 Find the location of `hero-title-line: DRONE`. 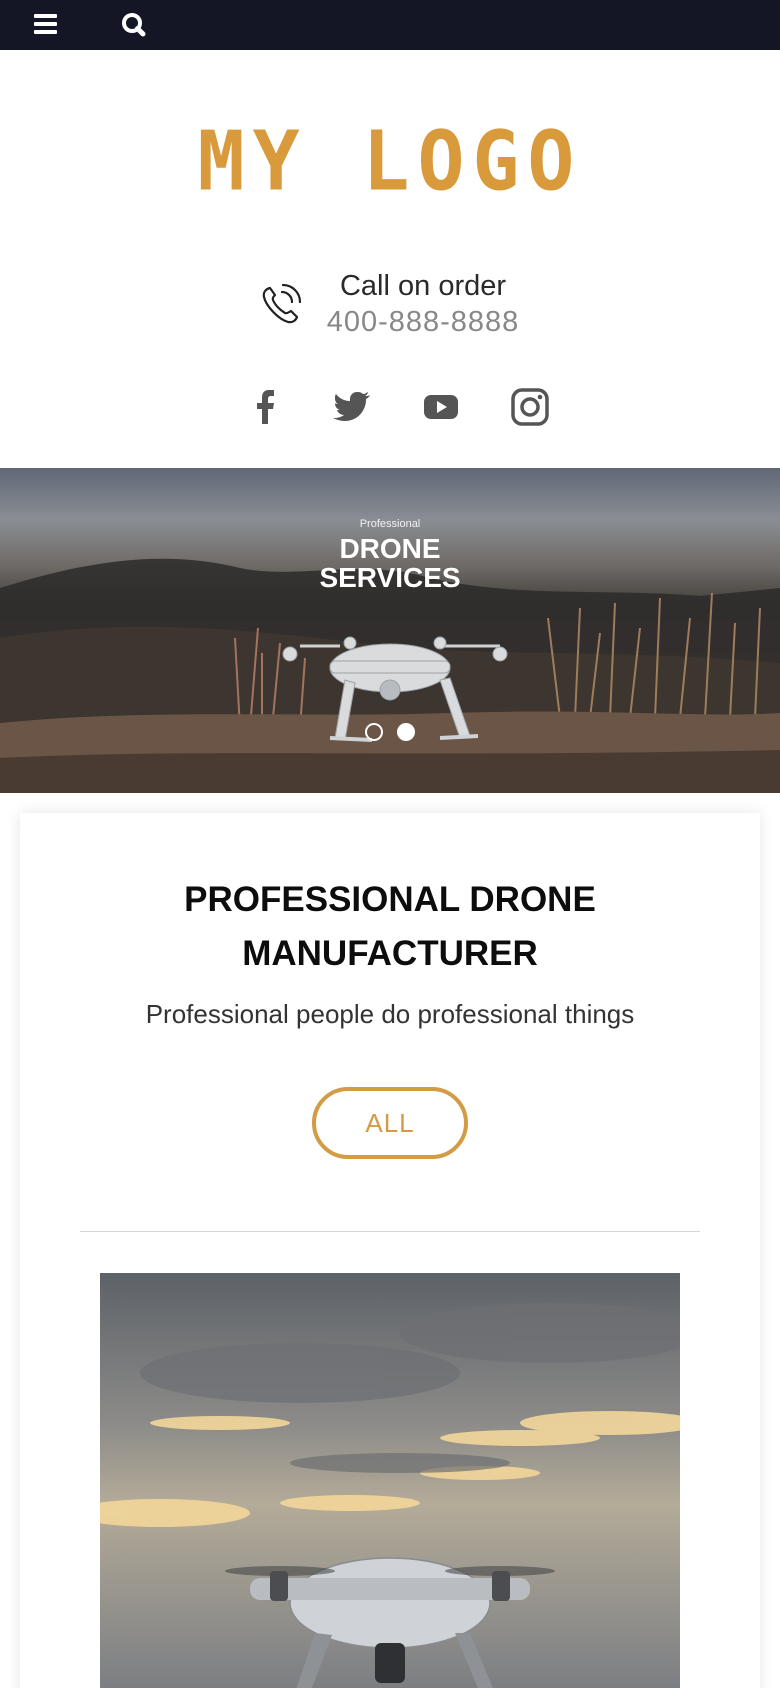

hero-title-line: DRONE is located at coordinates (390, 548).